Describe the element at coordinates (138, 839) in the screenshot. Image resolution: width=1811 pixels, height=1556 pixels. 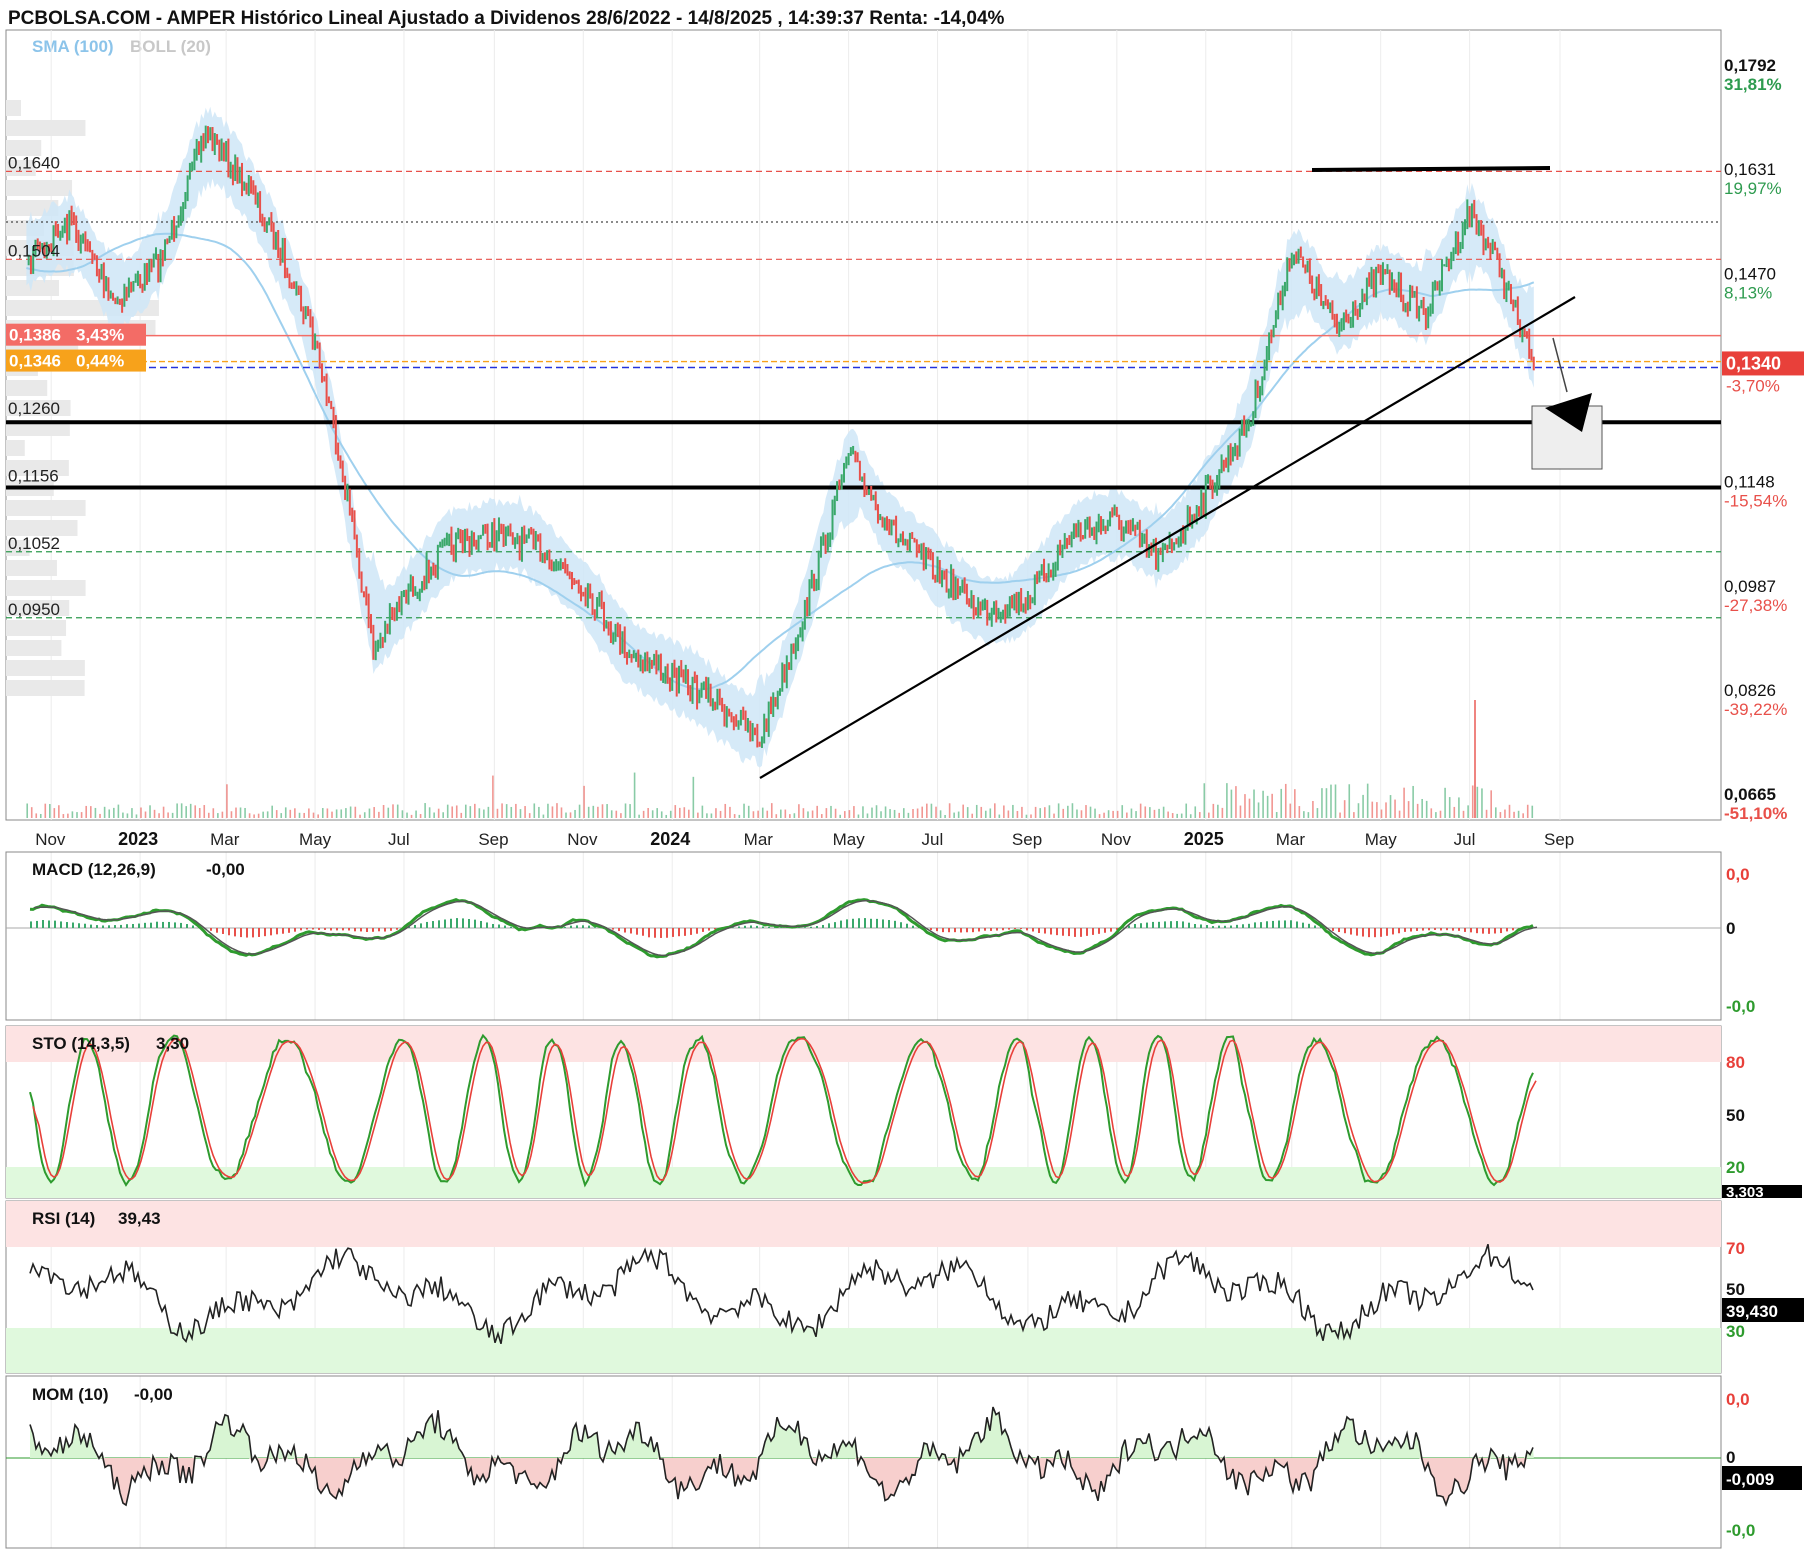
I see `x-tick-label: 2023` at that location.